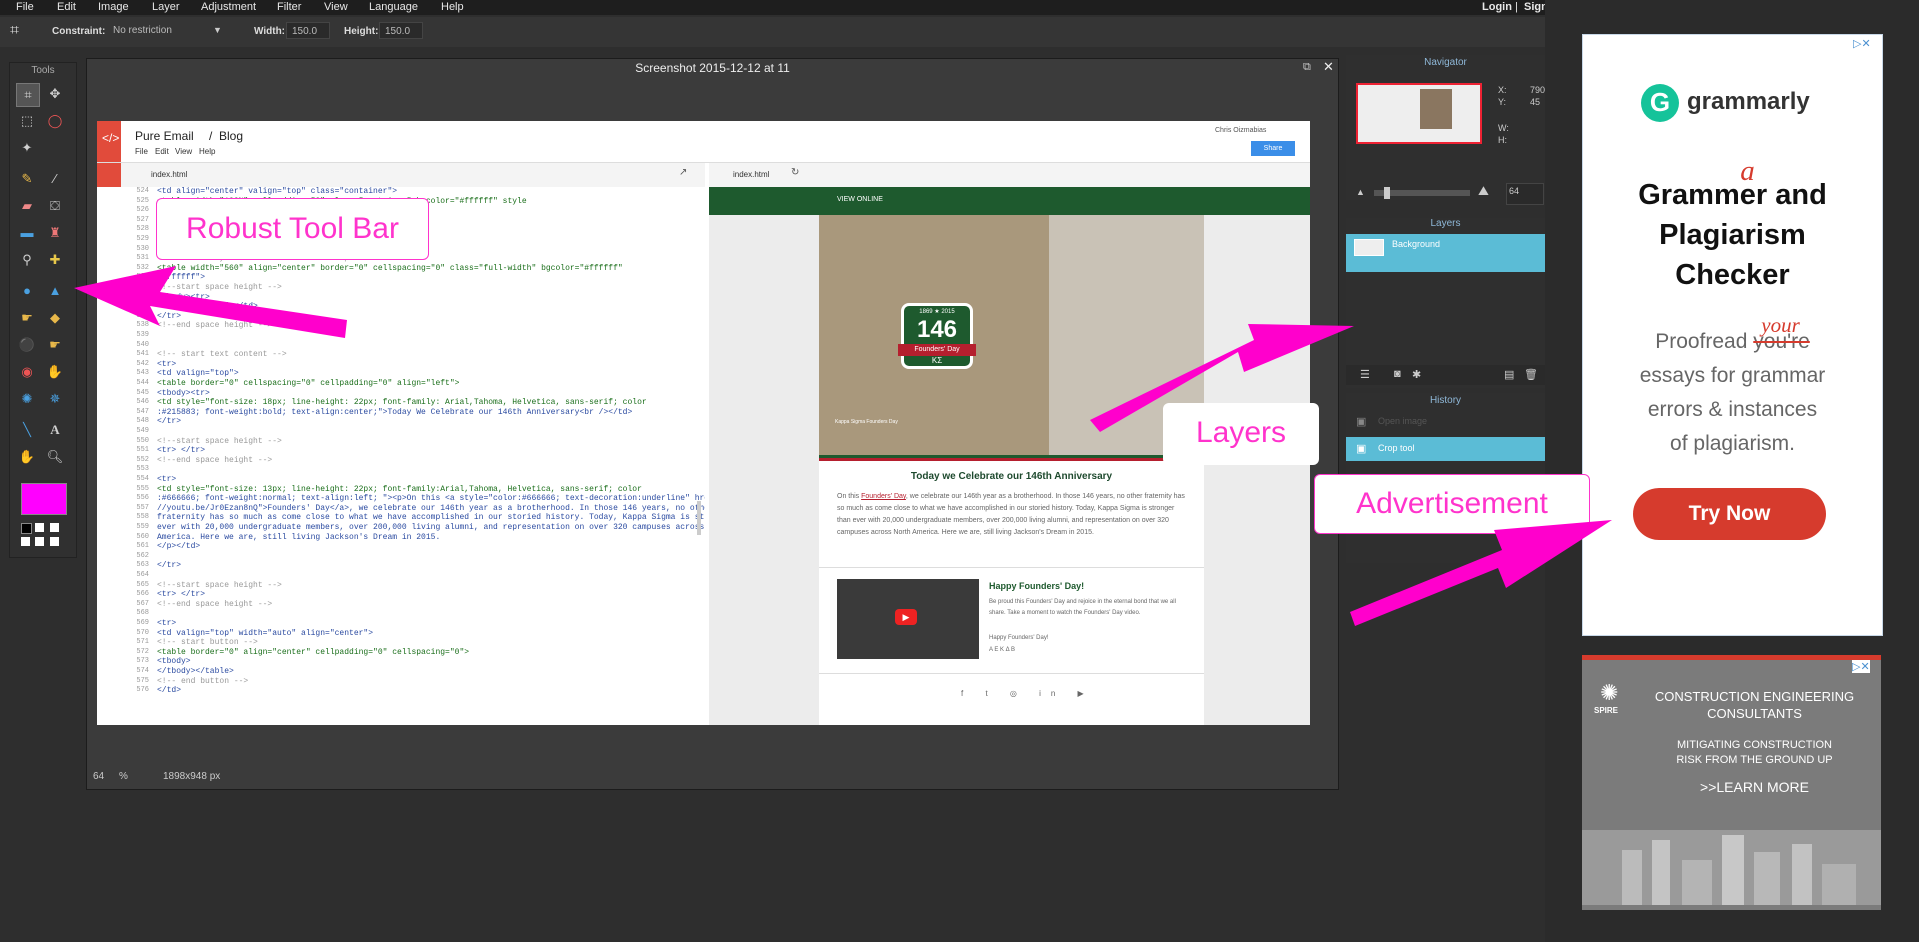 The image size is (1919, 942). What do you see at coordinates (1222, 378) in the screenshot?
I see `arrow-to-layers` at bounding box center [1222, 378].